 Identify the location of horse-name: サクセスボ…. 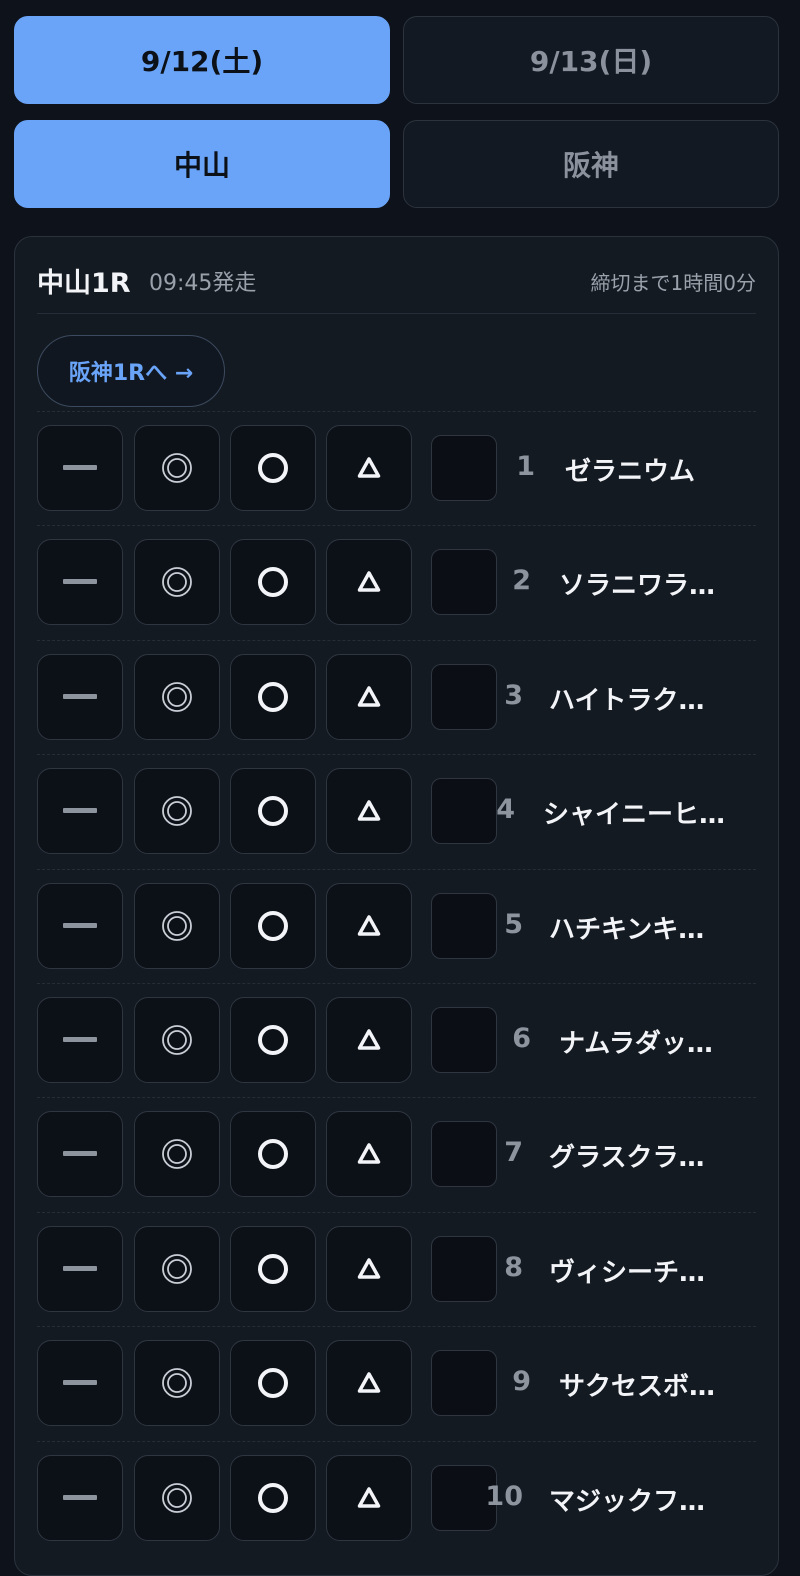
(637, 1387).